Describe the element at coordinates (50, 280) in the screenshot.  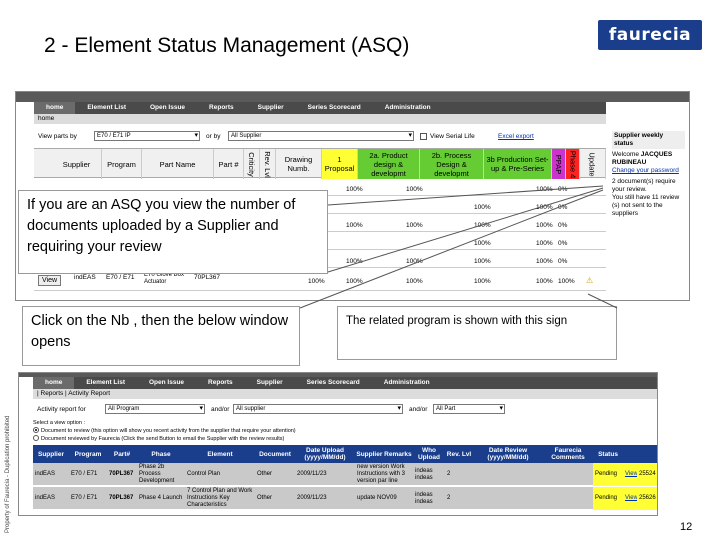
I see `view-button: View` at that location.